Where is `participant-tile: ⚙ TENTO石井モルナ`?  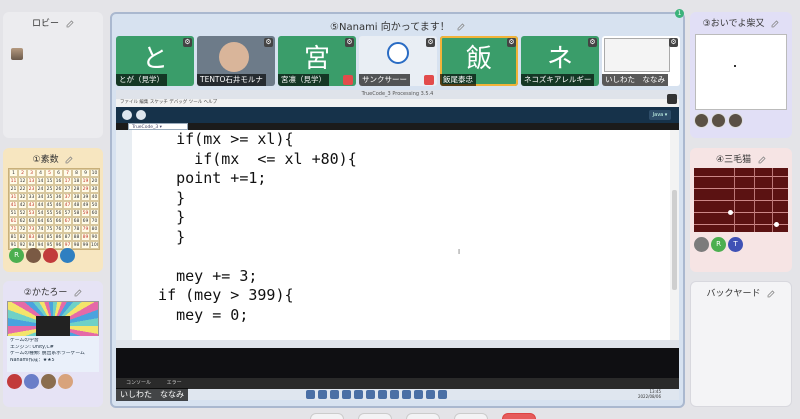
participant-tile: ⚙ TENTO石井モルナ is located at coordinates (236, 61).